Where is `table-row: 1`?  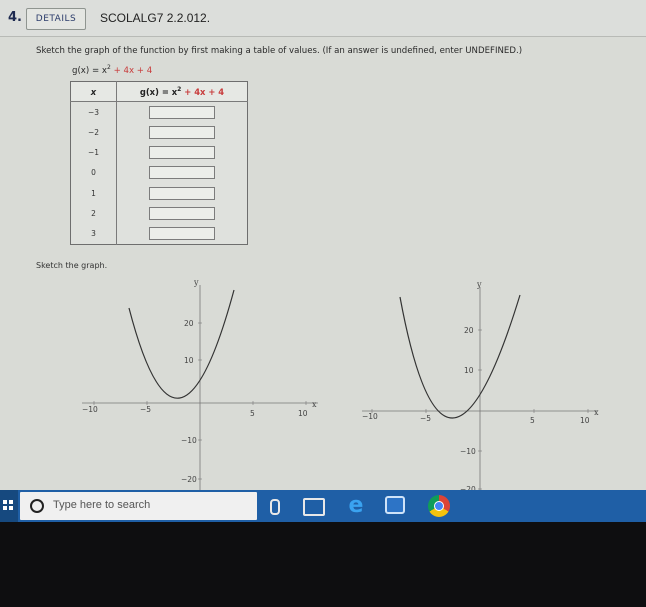
table-row: 1 is located at coordinates (159, 193).